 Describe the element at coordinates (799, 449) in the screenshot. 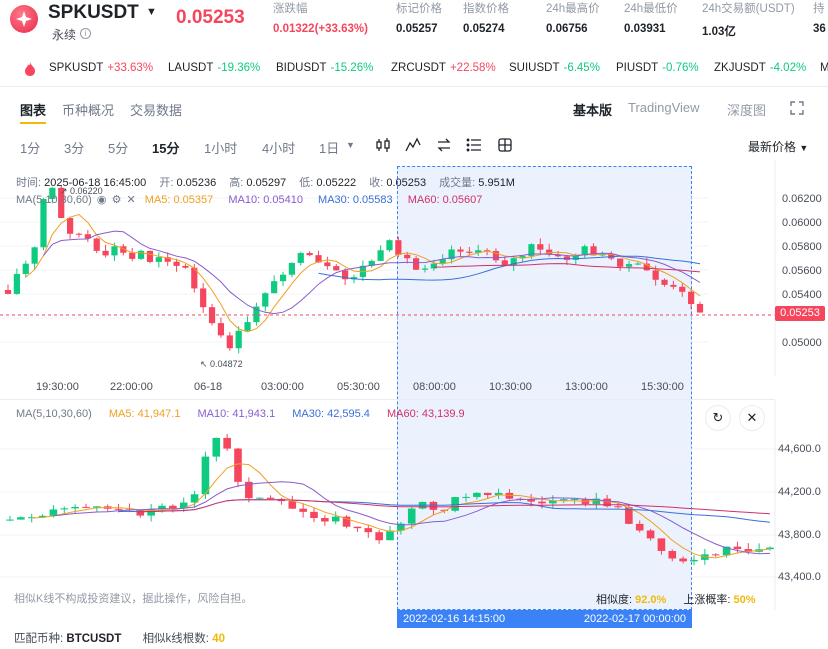

I see `y-tick: 44,600.0` at that location.